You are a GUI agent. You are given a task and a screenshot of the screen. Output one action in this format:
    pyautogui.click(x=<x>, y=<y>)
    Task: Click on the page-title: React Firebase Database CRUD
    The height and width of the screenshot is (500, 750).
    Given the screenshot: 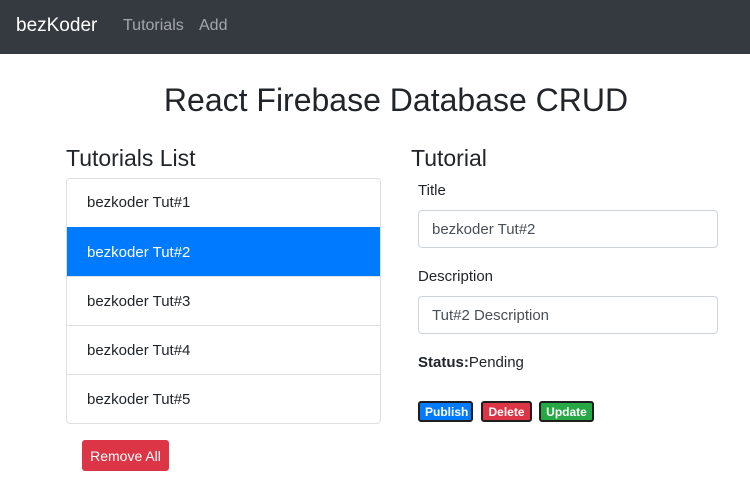 What is the action you would take?
    pyautogui.click(x=396, y=100)
    